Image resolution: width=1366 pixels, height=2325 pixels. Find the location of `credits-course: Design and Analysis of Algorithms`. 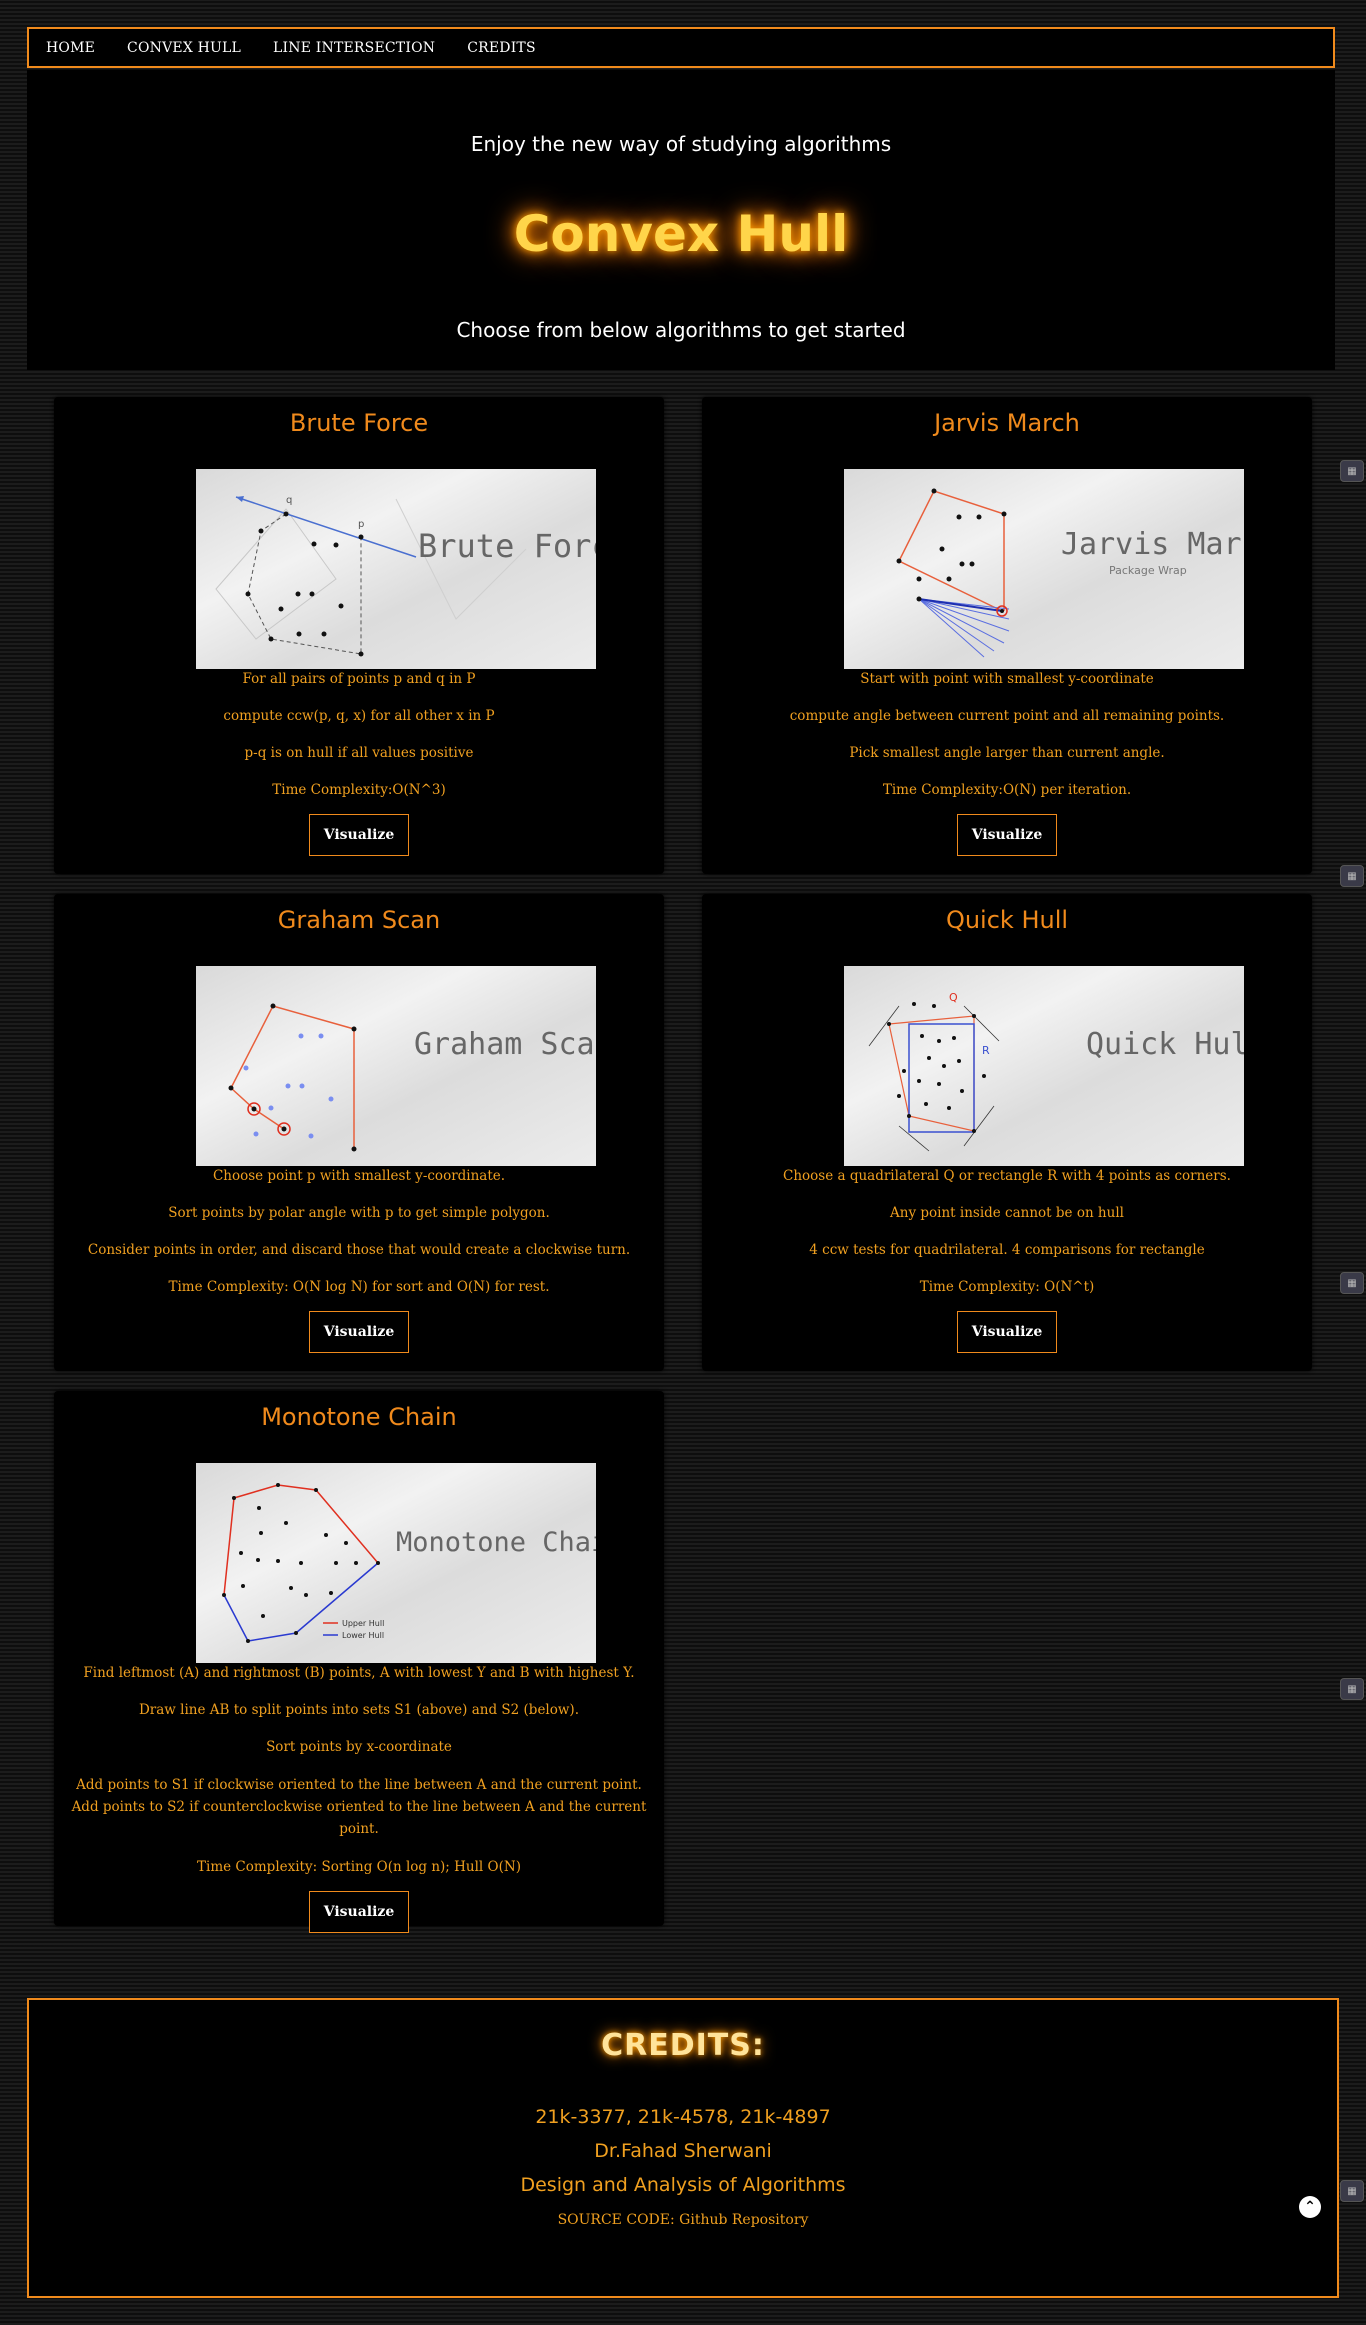

credits-course: Design and Analysis of Algorithms is located at coordinates (683, 2185).